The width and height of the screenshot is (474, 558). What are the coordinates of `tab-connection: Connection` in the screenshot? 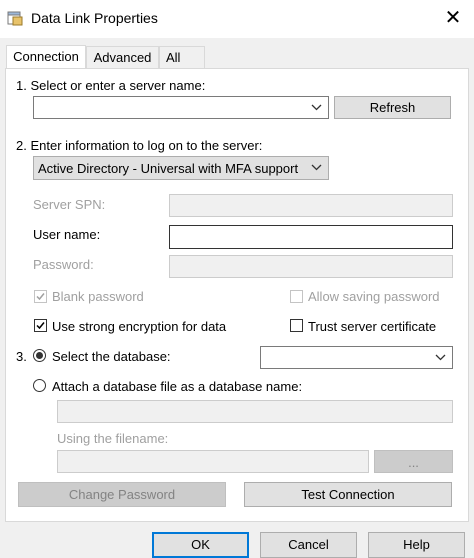 It's located at (46, 57).